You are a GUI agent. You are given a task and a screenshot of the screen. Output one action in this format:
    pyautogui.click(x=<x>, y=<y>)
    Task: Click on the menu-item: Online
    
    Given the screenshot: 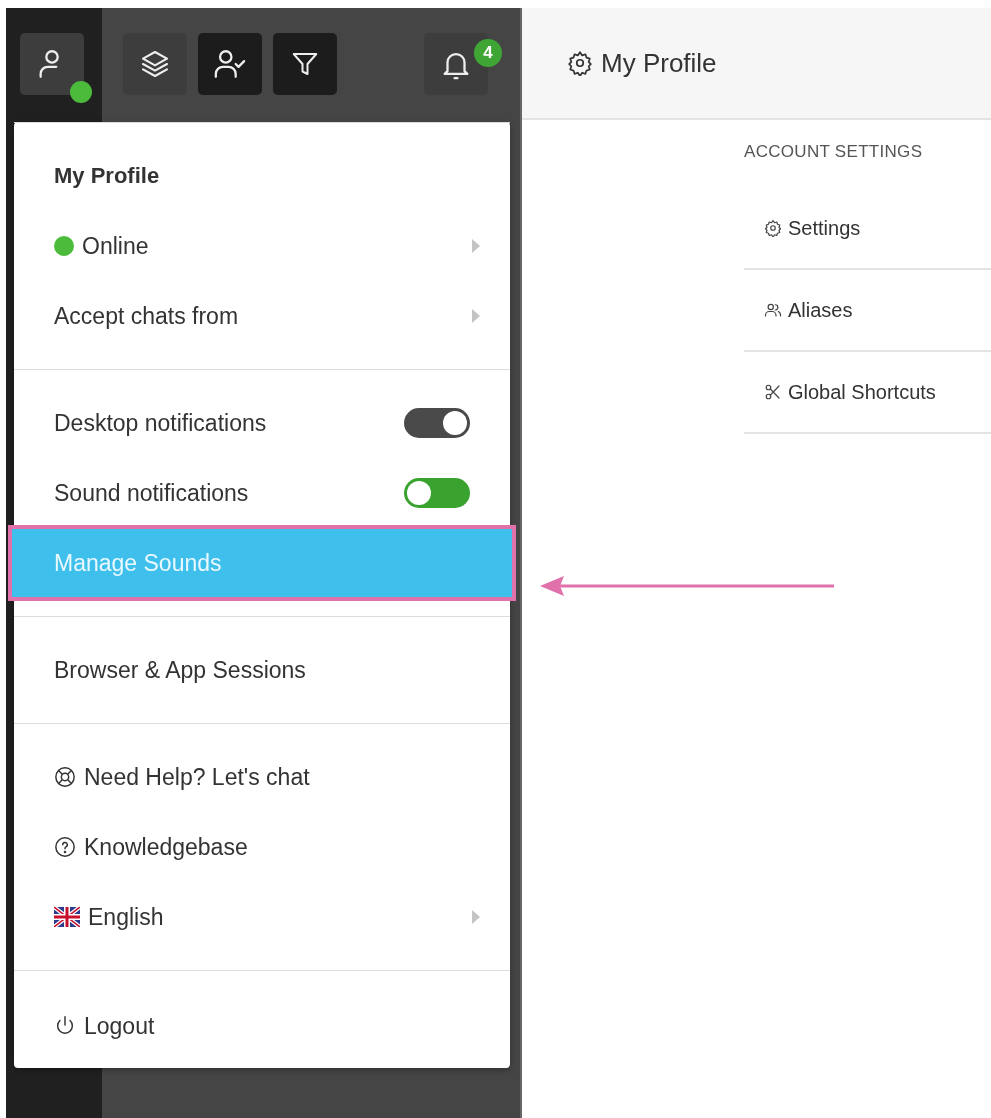 What is the action you would take?
    pyautogui.click(x=262, y=246)
    